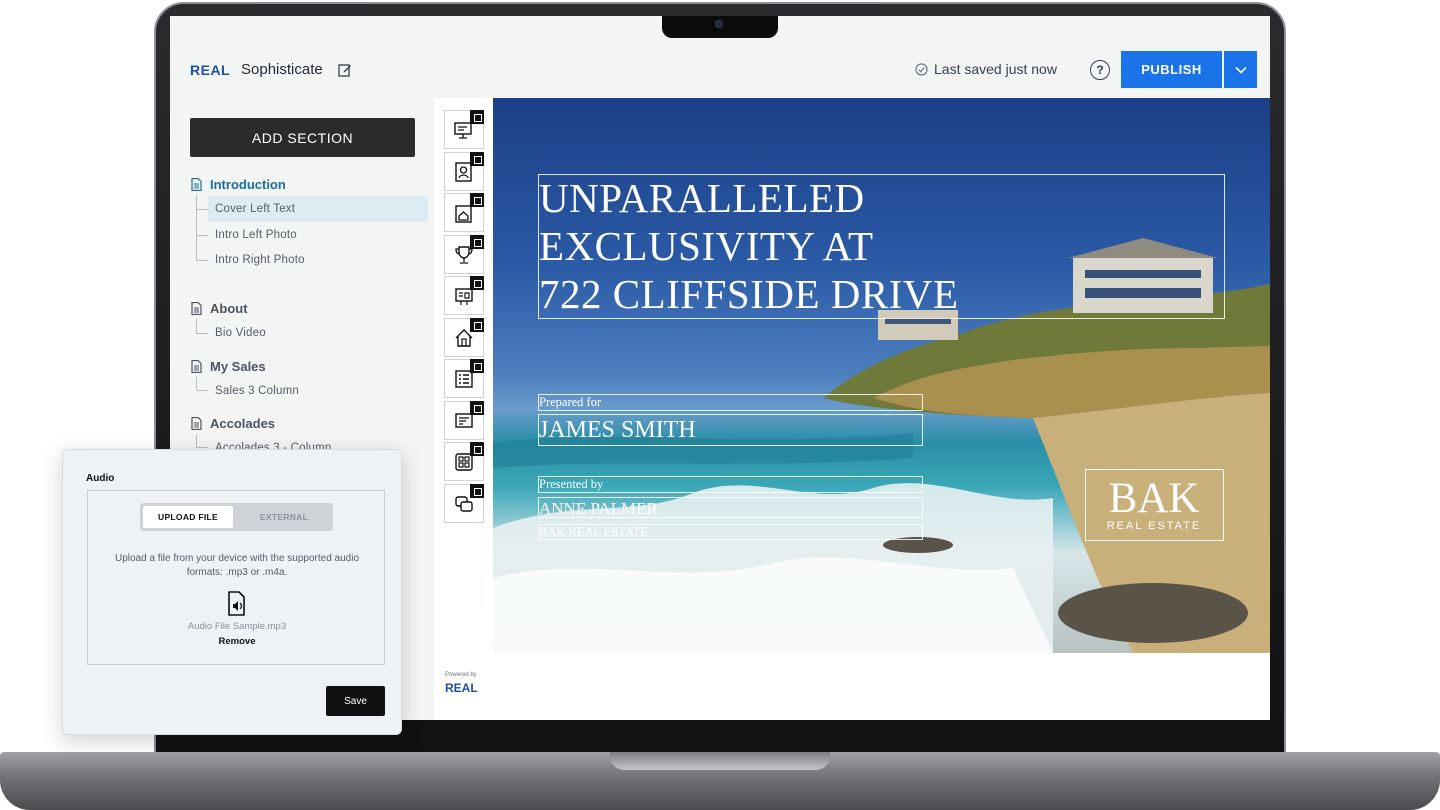 Image resolution: width=1440 pixels, height=810 pixels. Describe the element at coordinates (464, 420) in the screenshot. I see `slide-thumb-document-icon` at that location.